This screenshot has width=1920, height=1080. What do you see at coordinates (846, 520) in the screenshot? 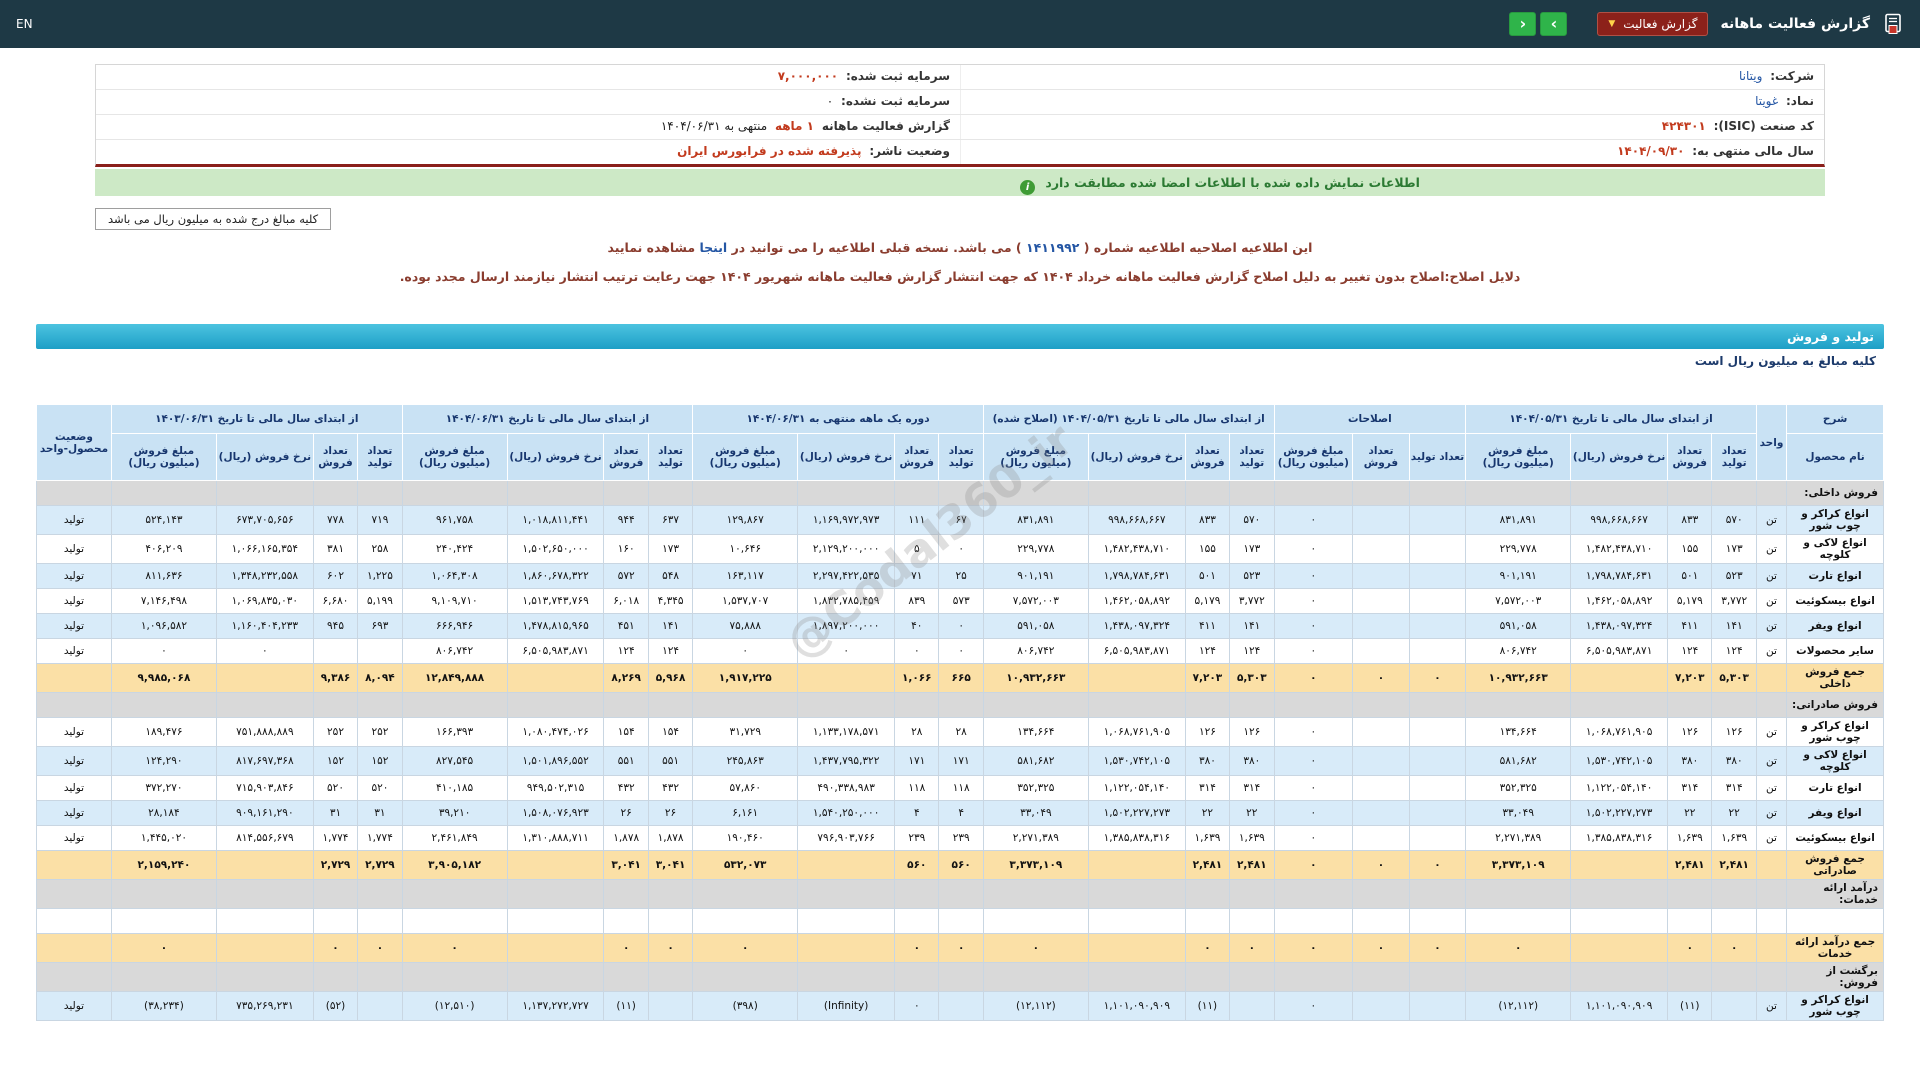
I see `table-cell: ۱,۱۶۹,۹۷۲,۹۷۳` at bounding box center [846, 520].